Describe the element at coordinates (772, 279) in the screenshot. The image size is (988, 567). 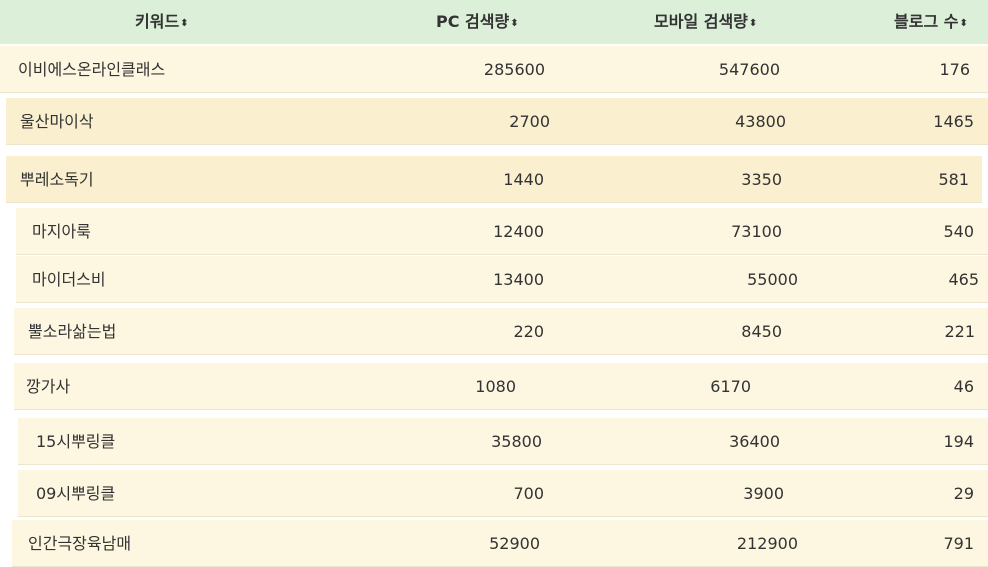
I see `mobile-search-cell: 55000` at that location.